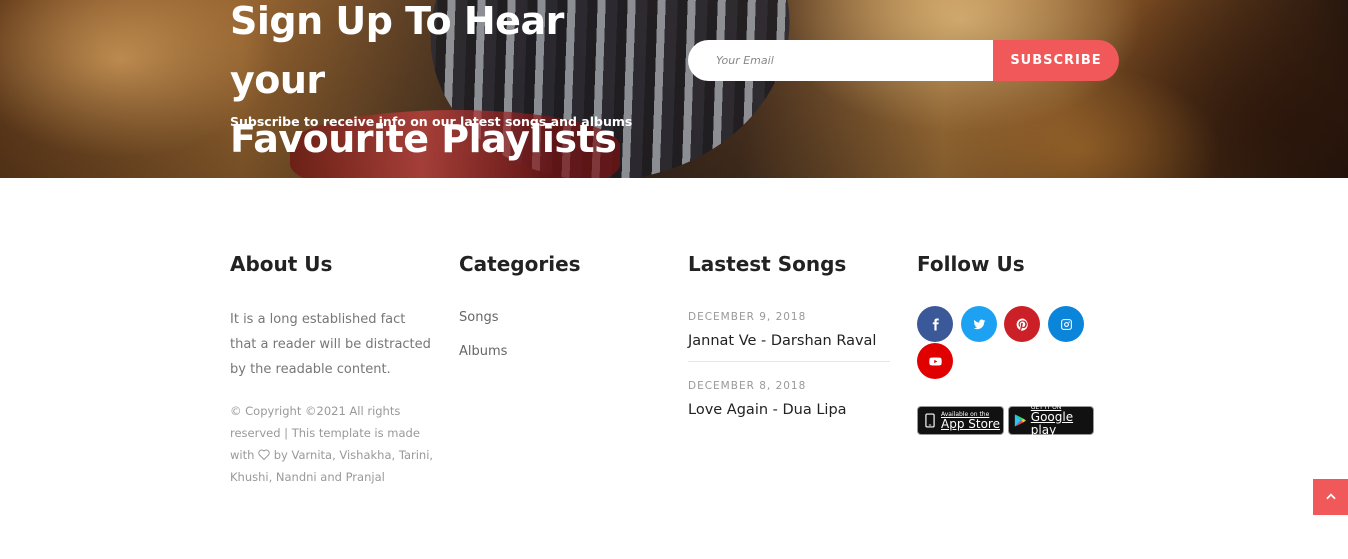  Describe the element at coordinates (397, 51) in the screenshot. I see `hero-title-line1: Sign Up To Hear your` at that location.